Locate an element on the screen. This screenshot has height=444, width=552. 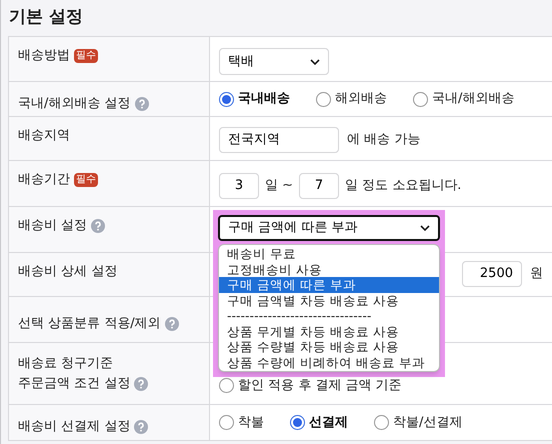
radio-label: 할인 적용 후 결제 금액 기준 is located at coordinates (320, 385).